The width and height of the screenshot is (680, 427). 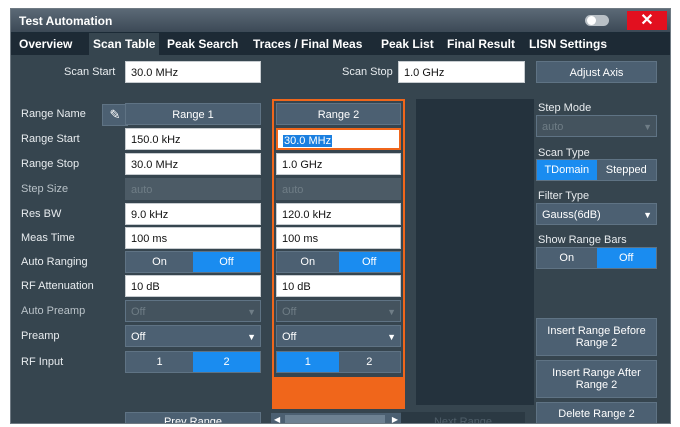 I want to click on range-2-color-bar, so click(x=338, y=392).